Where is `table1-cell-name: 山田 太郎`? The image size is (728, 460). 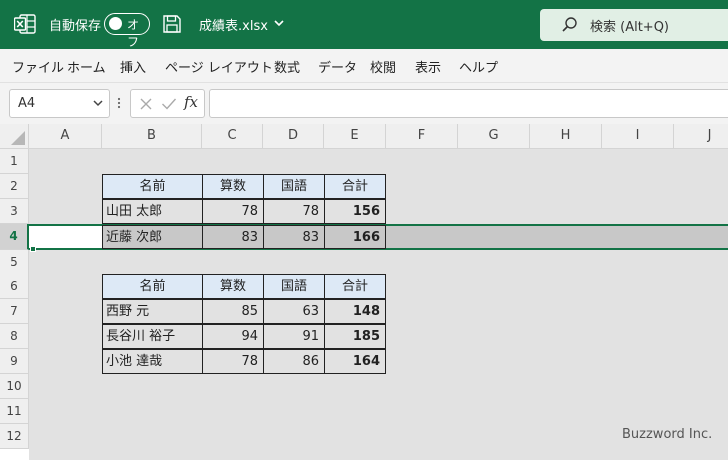
table1-cell-name: 山田 太郎 is located at coordinates (152, 211).